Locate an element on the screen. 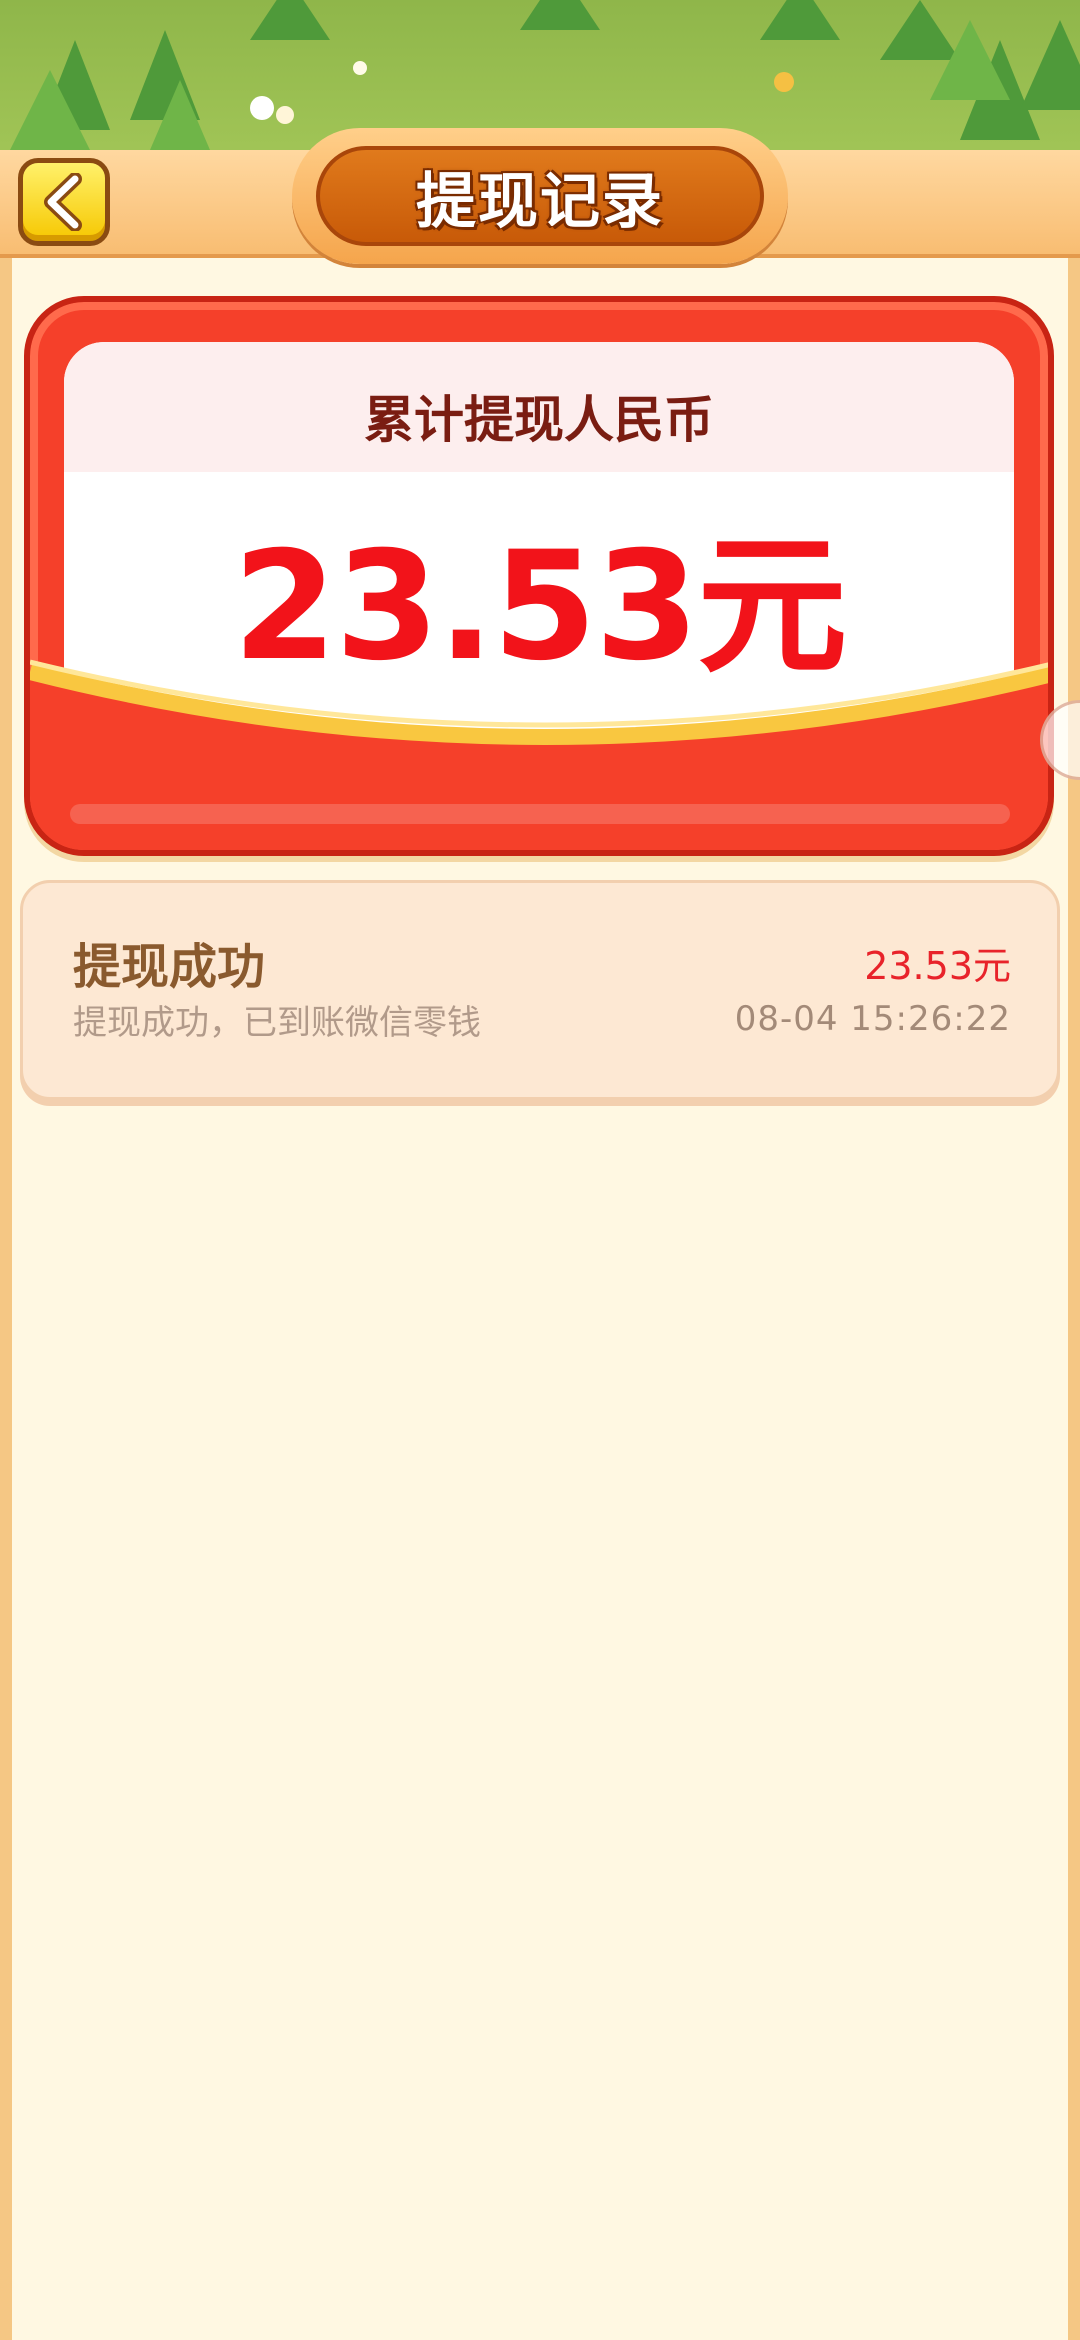 This screenshot has width=1080, height=2340. page-title-pill: 提现记录 is located at coordinates (540, 196).